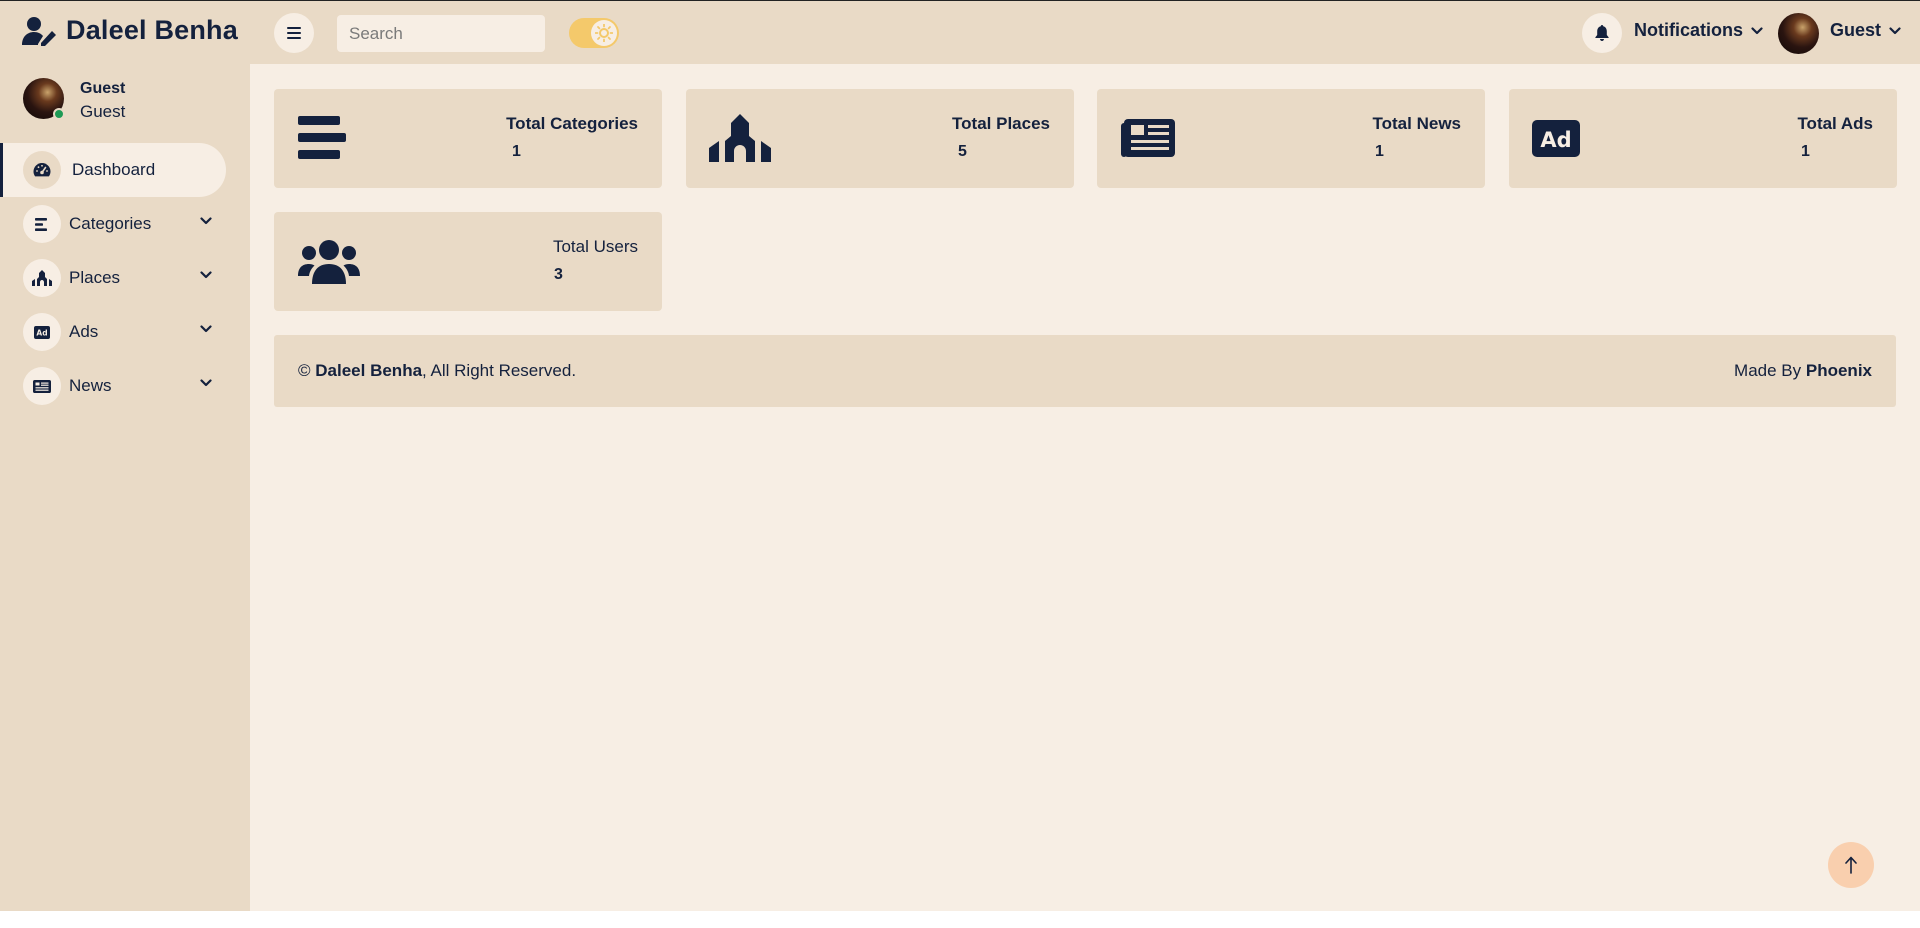  Describe the element at coordinates (468, 261) in the screenshot. I see `stat-card-users: Total Users 3` at that location.